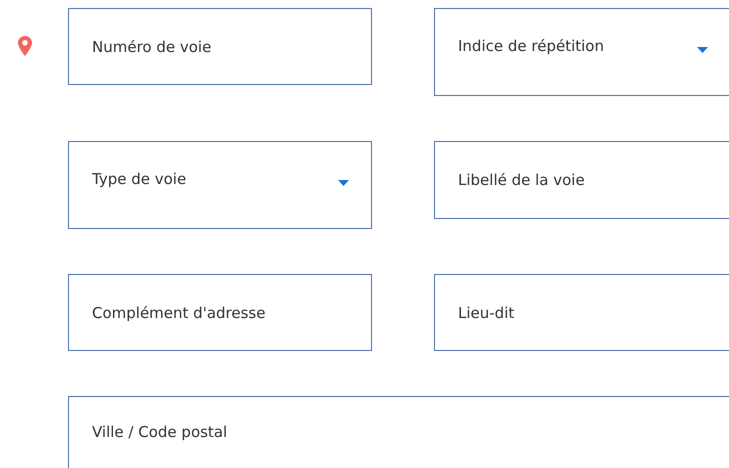  Describe the element at coordinates (398, 432) in the screenshot. I see `input-field: Ville / Code postal` at that location.